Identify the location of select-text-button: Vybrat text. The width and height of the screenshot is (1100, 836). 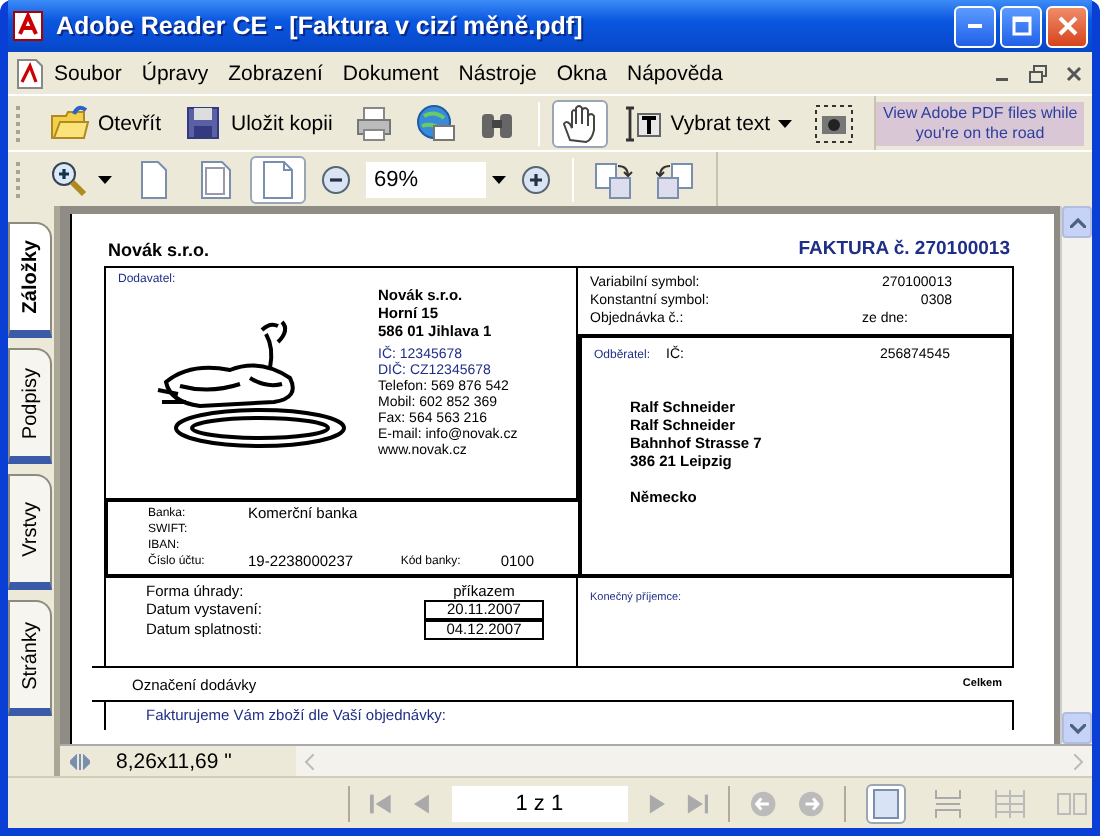
(707, 123).